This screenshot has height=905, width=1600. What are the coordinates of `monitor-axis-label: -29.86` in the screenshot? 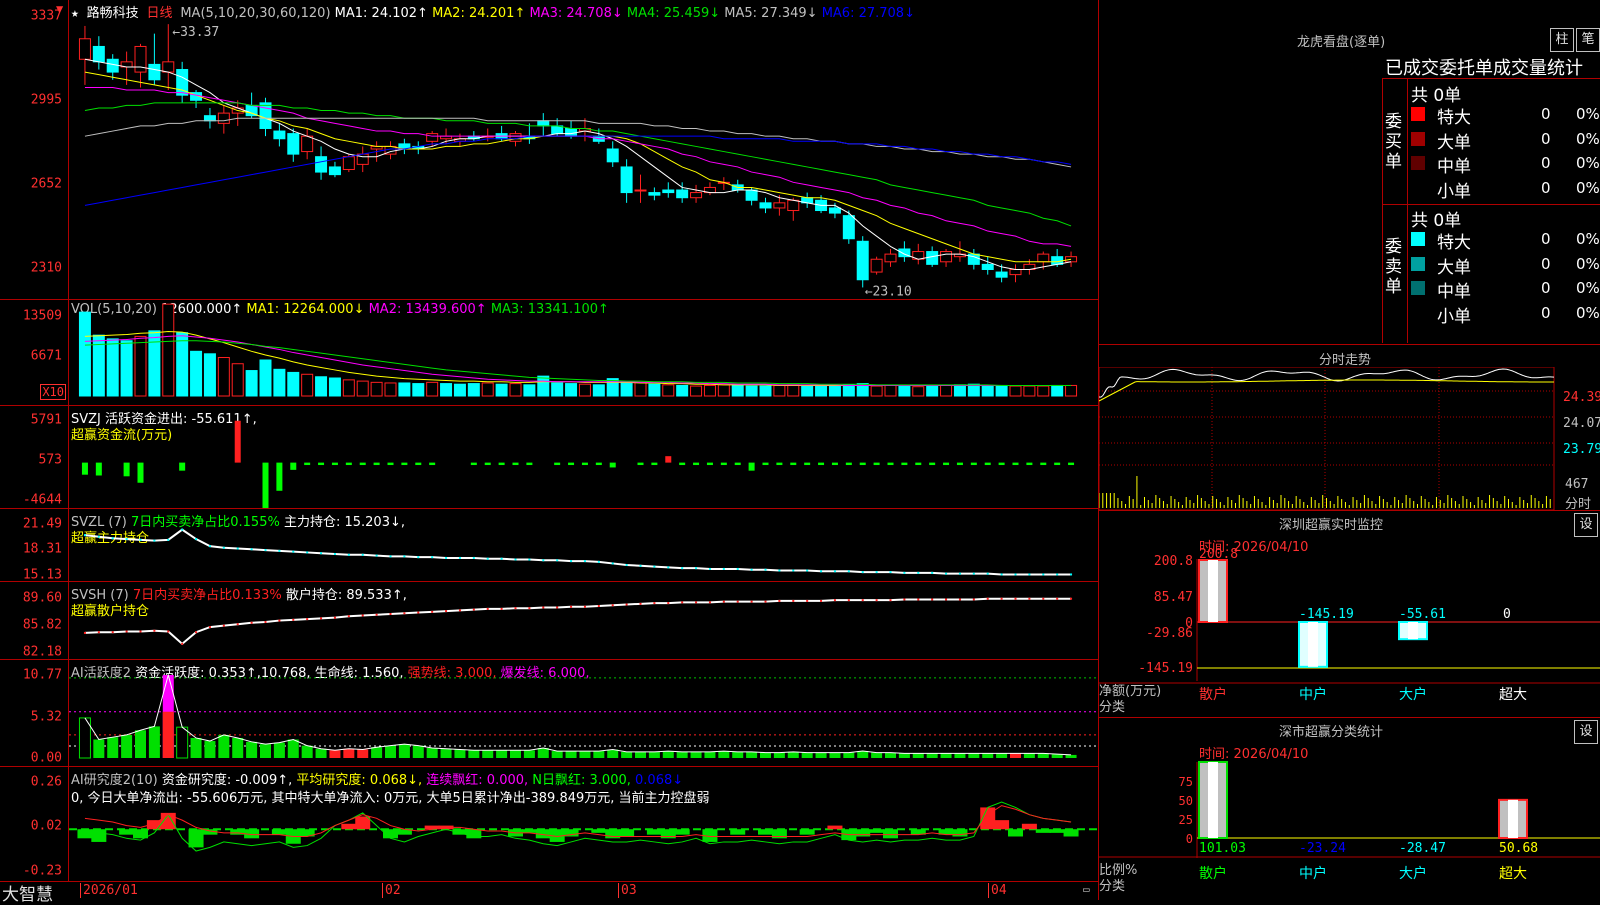 It's located at (1169, 633).